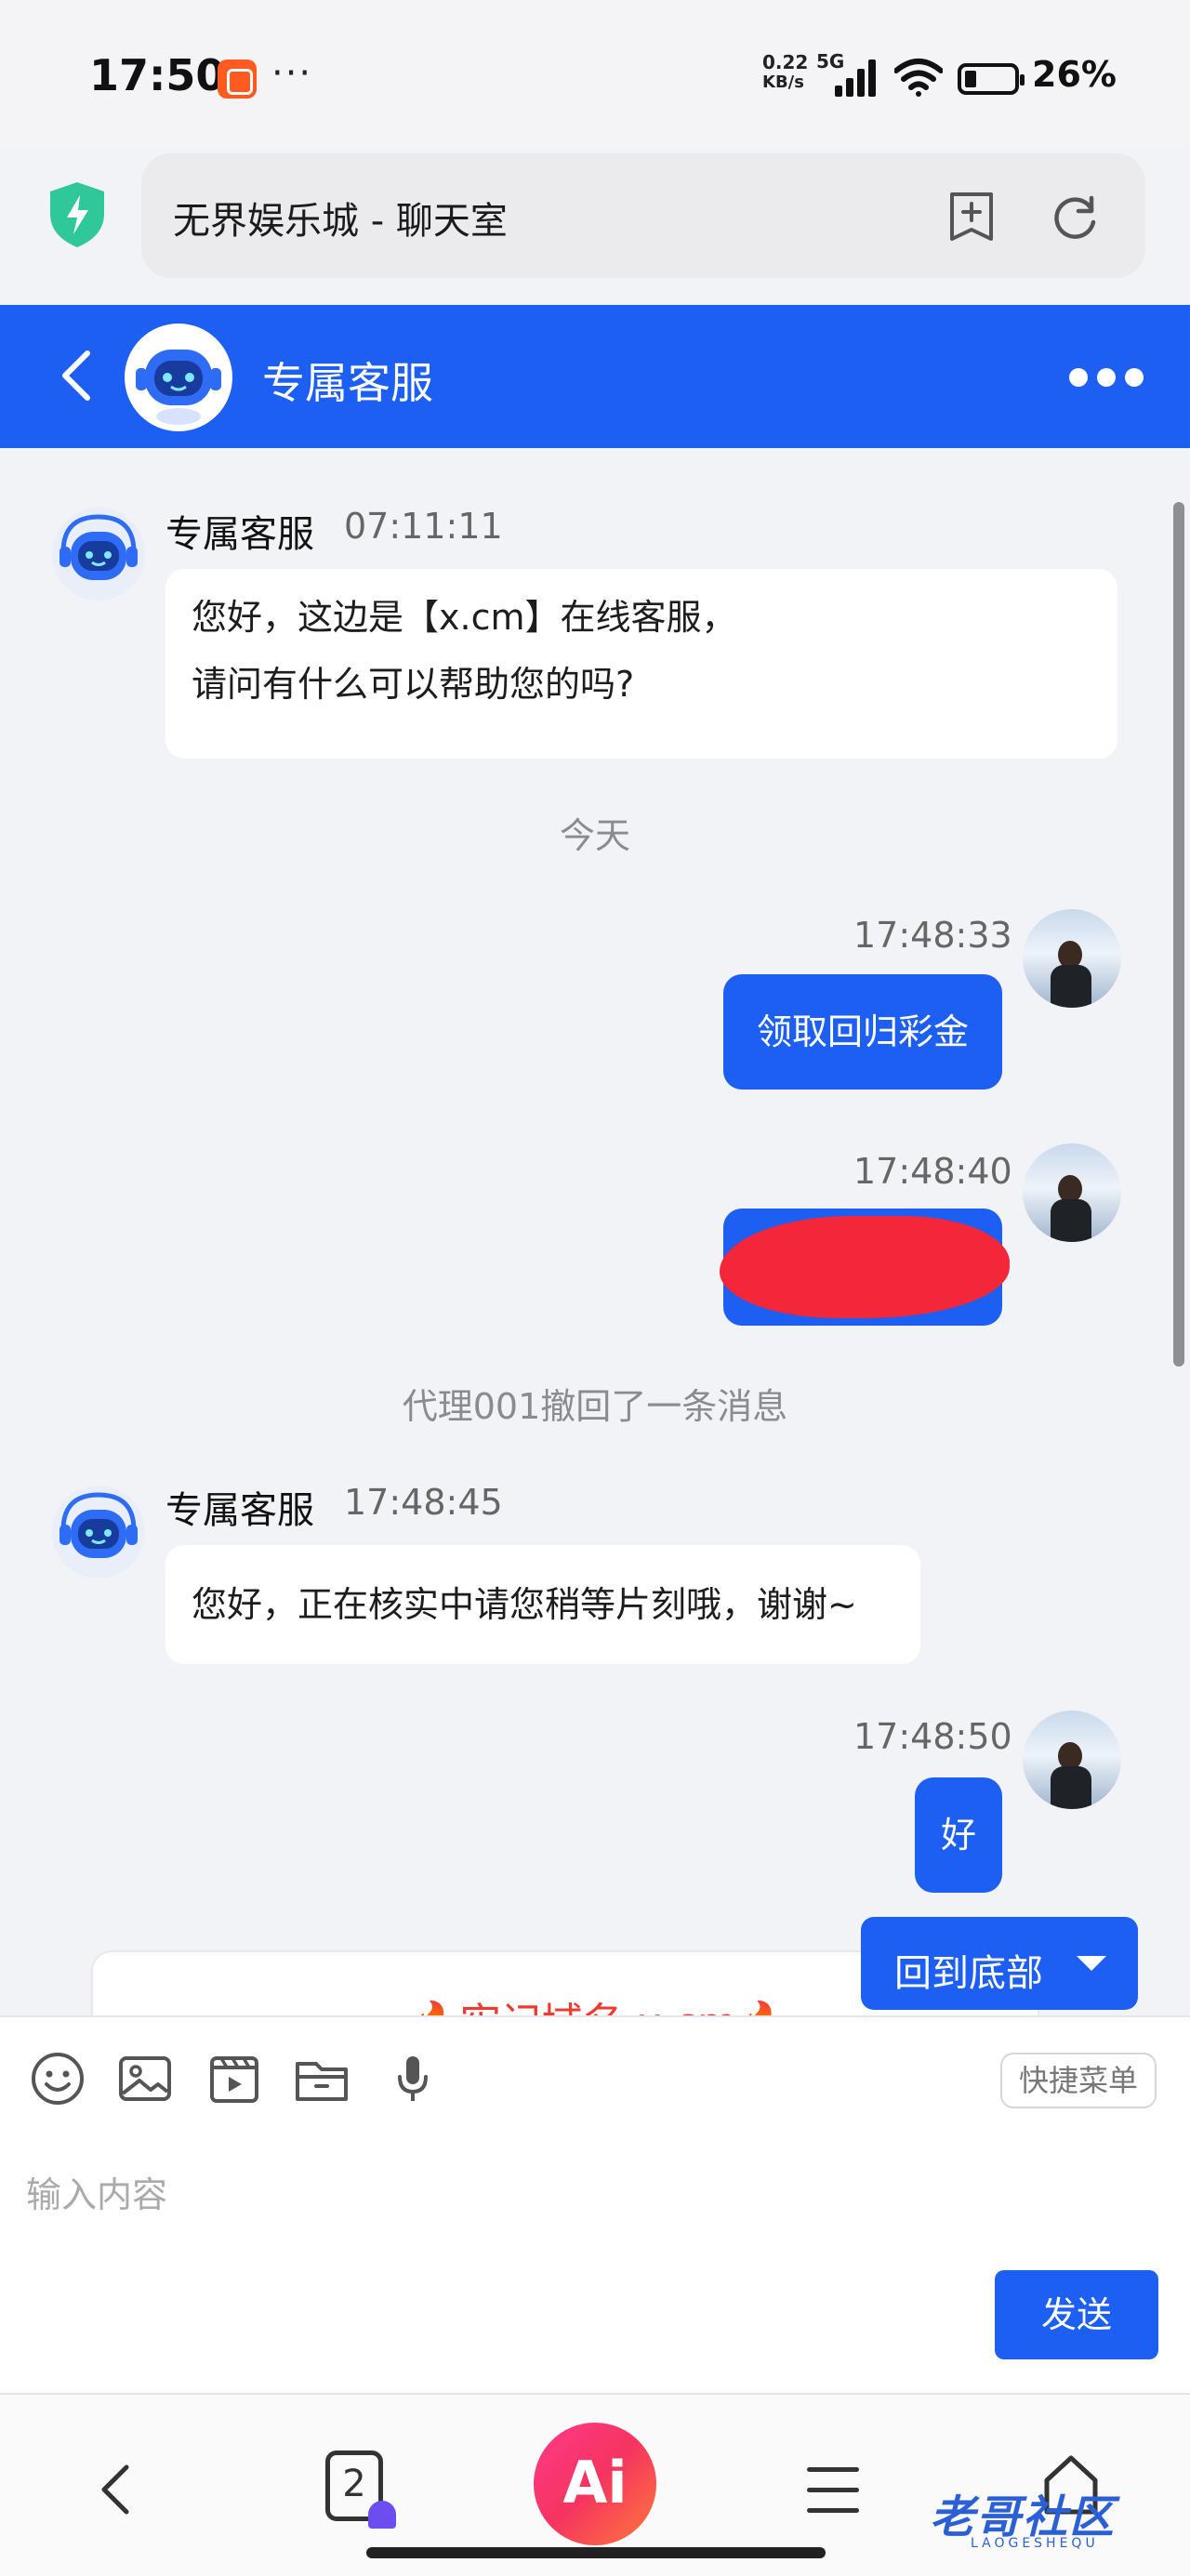 The height and width of the screenshot is (2576, 1190). Describe the element at coordinates (932, 1171) in the screenshot. I see `message-time: 17:48:40` at that location.